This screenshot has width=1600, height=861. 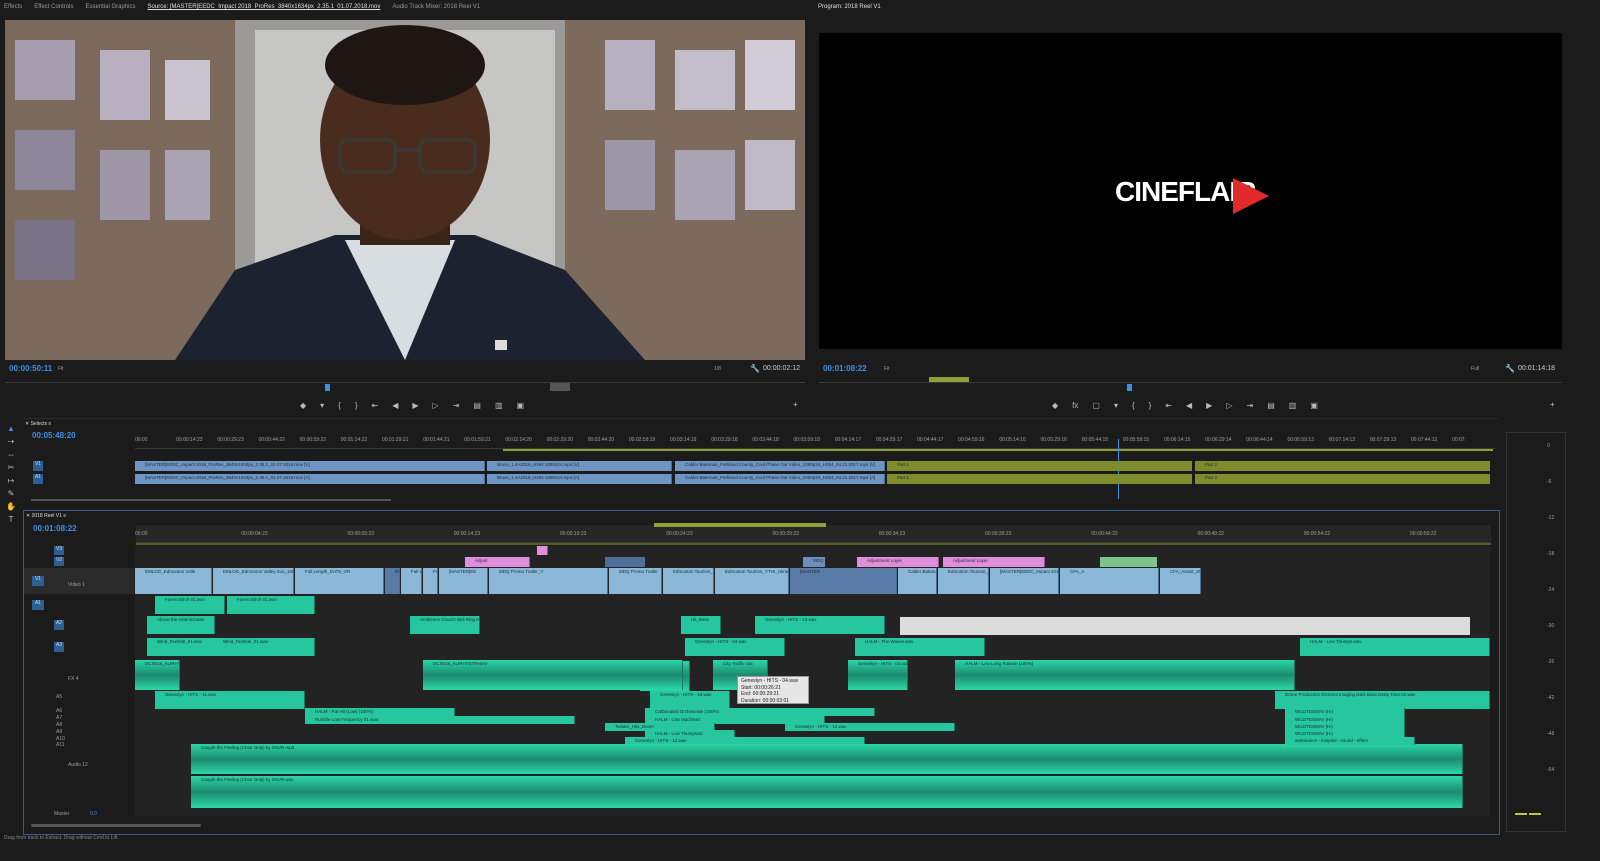 I want to click on v1-clip: Full, so click(x=430, y=581).